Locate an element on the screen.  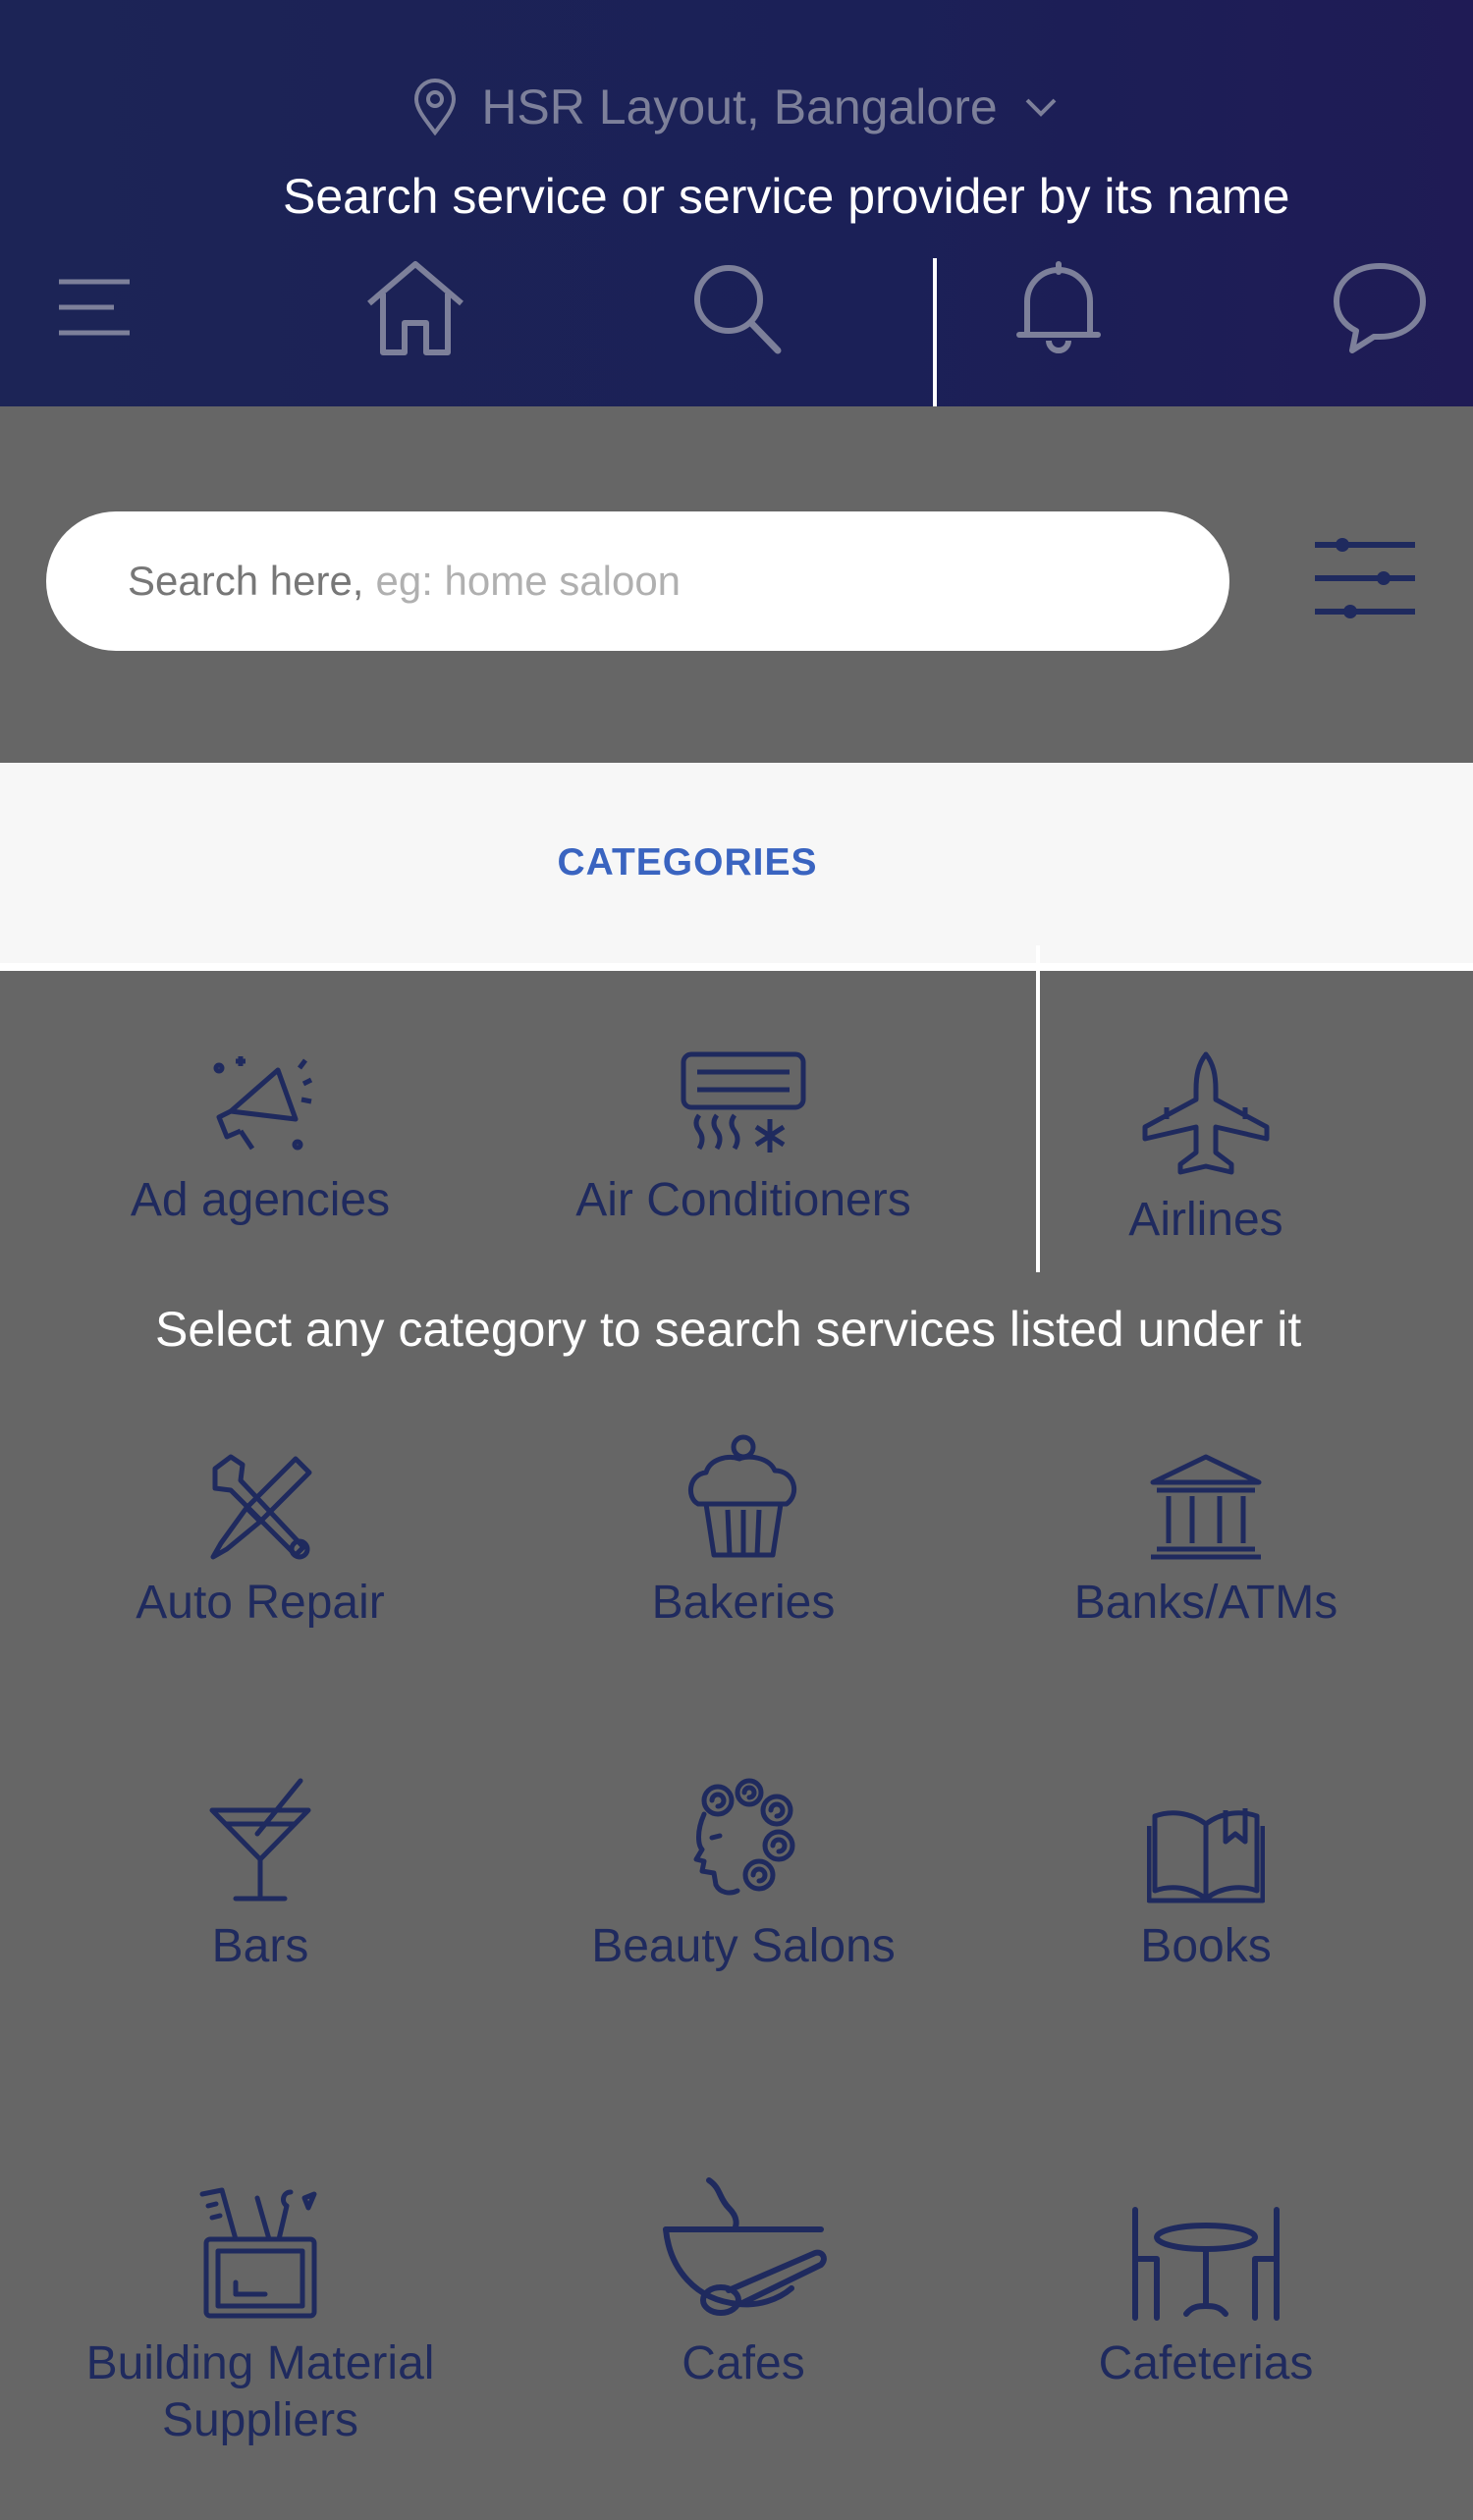
coffee-bowl-icon is located at coordinates (743, 2248).